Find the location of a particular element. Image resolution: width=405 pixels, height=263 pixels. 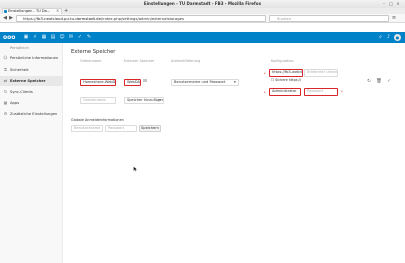

secure-https-checkbox: ☐ Sichere https:// is located at coordinates (286, 80).